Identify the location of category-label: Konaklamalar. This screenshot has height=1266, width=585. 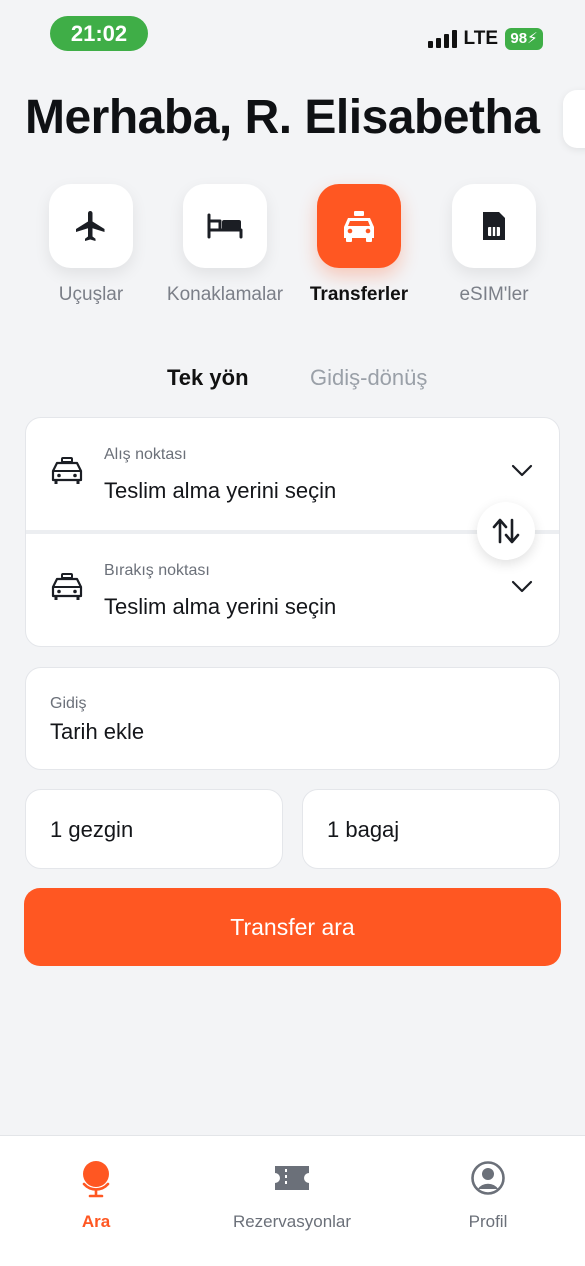
(225, 294).